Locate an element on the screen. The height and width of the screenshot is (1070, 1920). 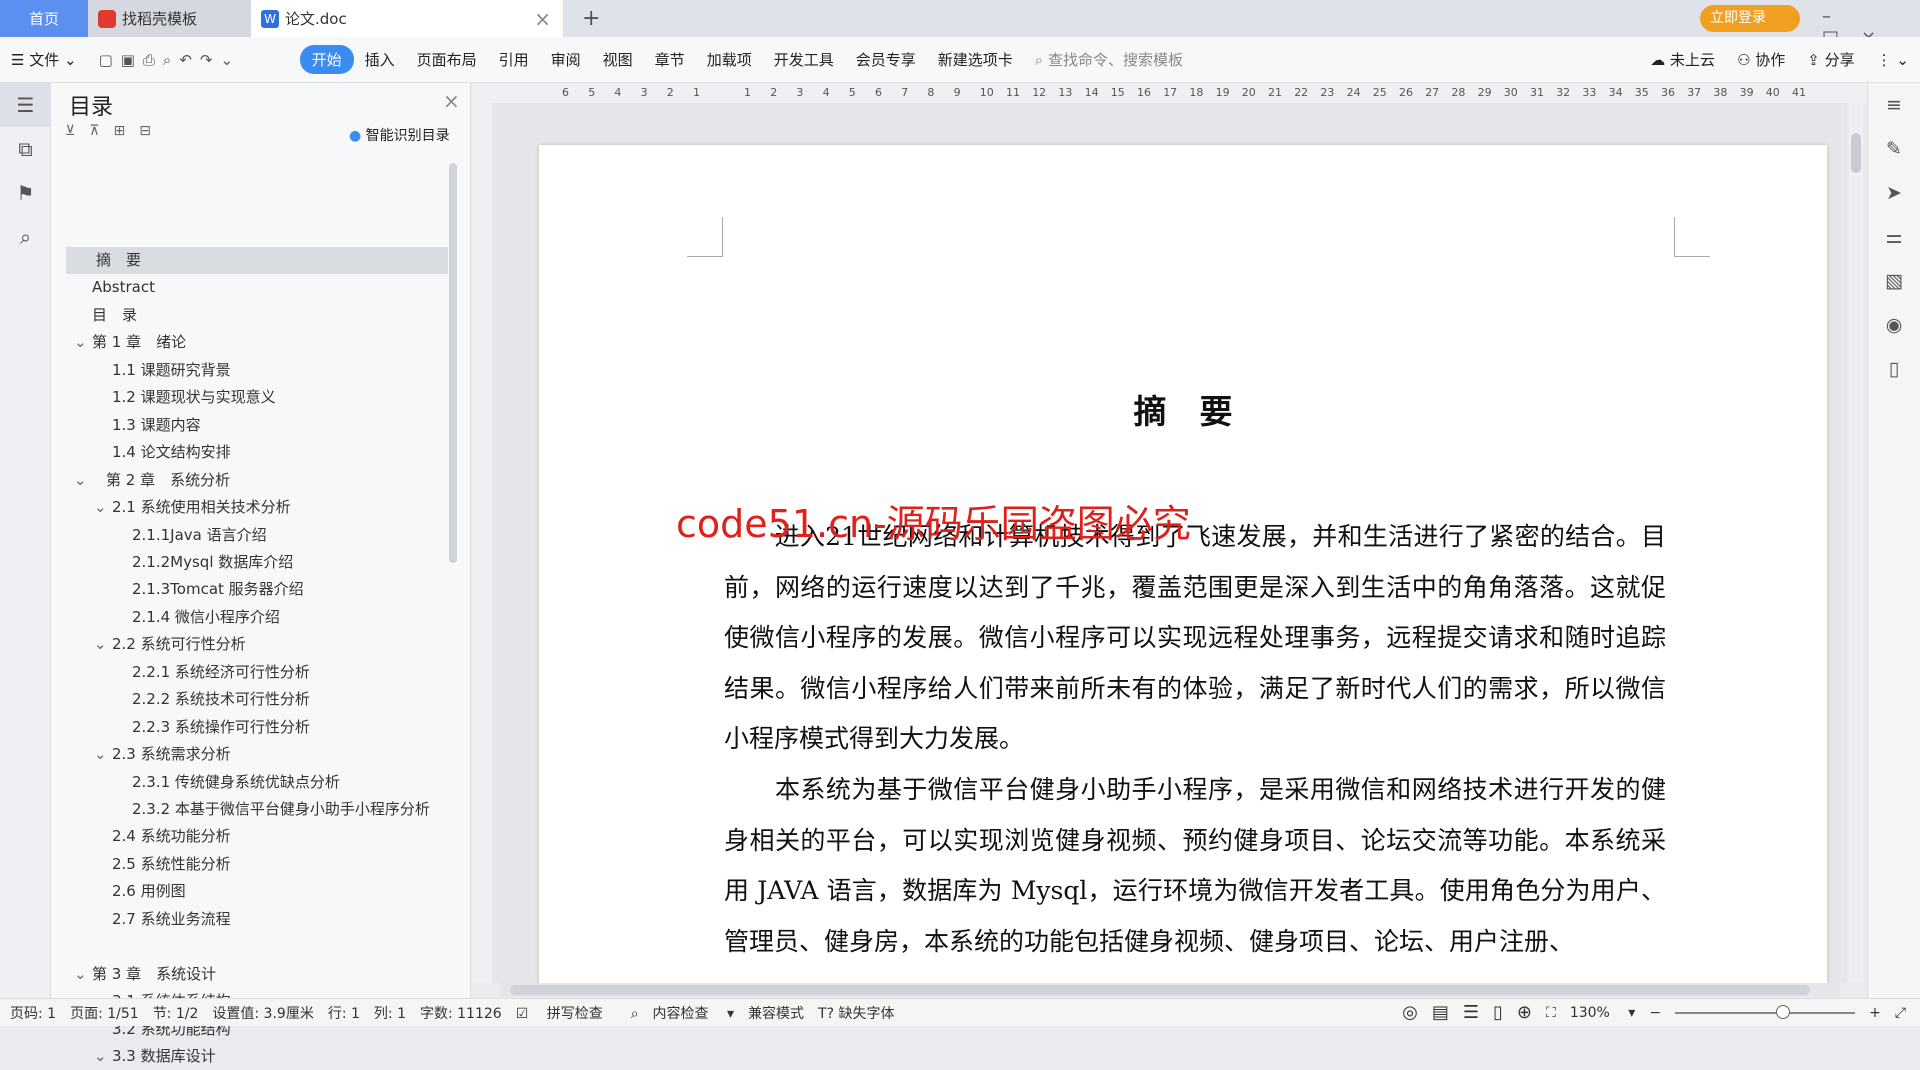
tab-addins: 加载项 is located at coordinates (729, 59).